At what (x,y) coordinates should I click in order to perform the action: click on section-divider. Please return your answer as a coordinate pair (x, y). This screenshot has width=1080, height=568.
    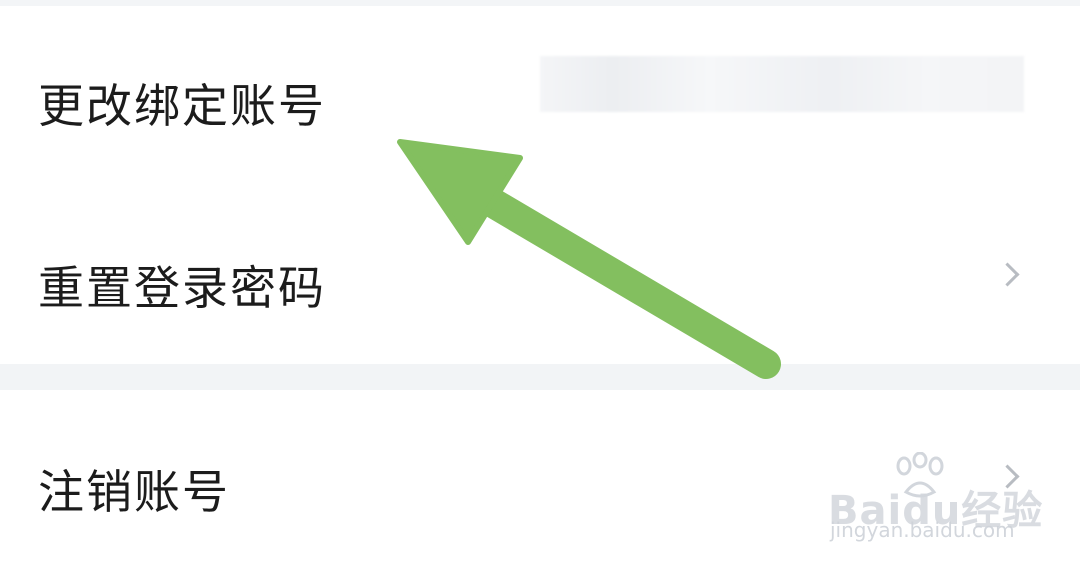
    Looking at the image, I should click on (540, 377).